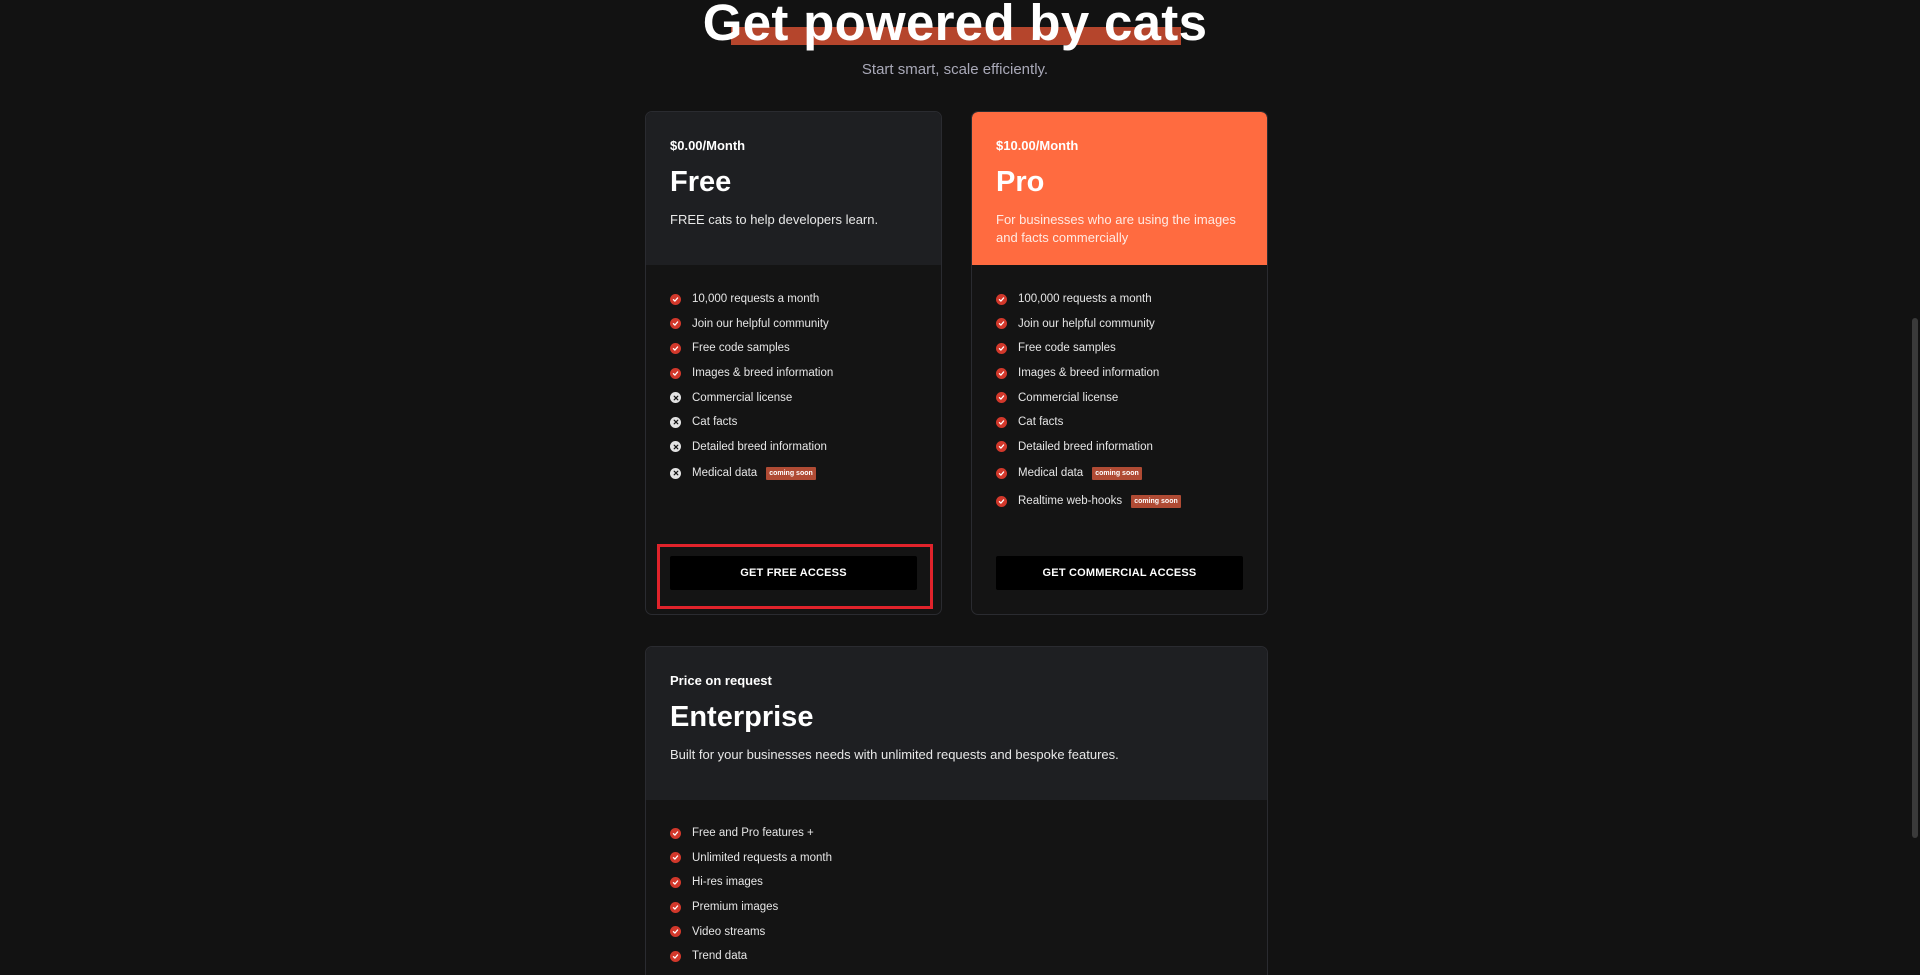 This screenshot has width=1920, height=975. I want to click on feature-item: Realtime web-hooks coming soon, so click(1088, 501).